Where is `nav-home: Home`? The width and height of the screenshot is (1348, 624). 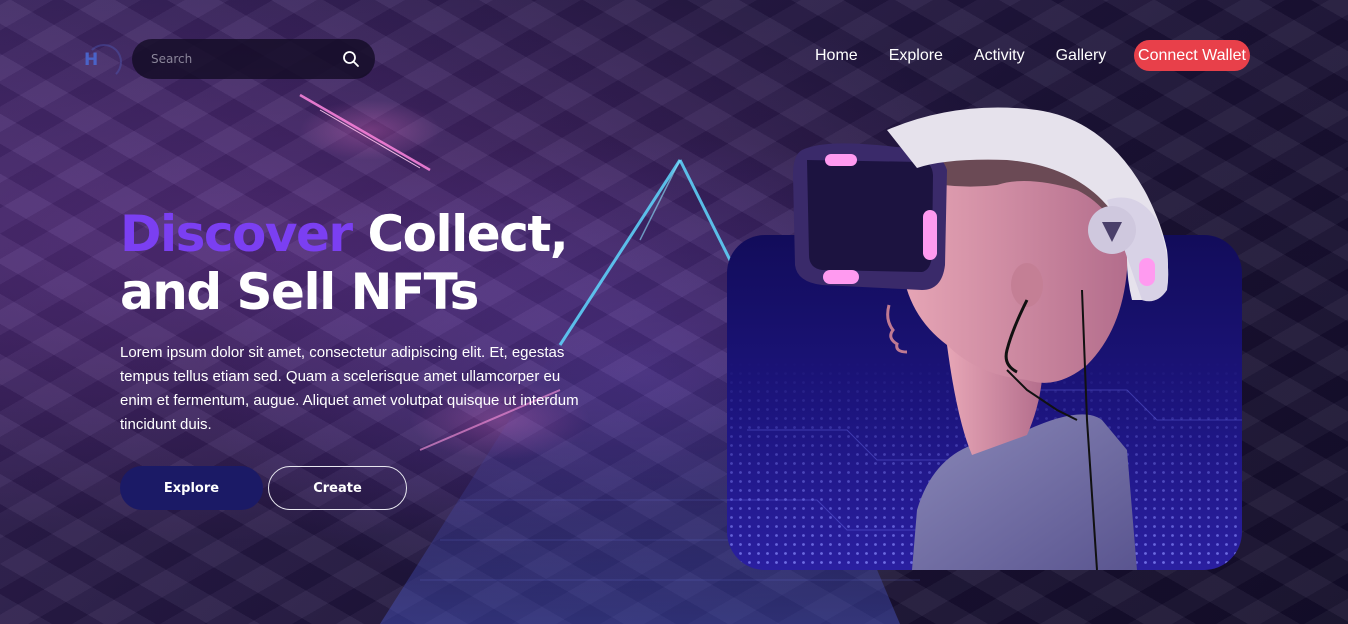
nav-home: Home is located at coordinates (836, 56).